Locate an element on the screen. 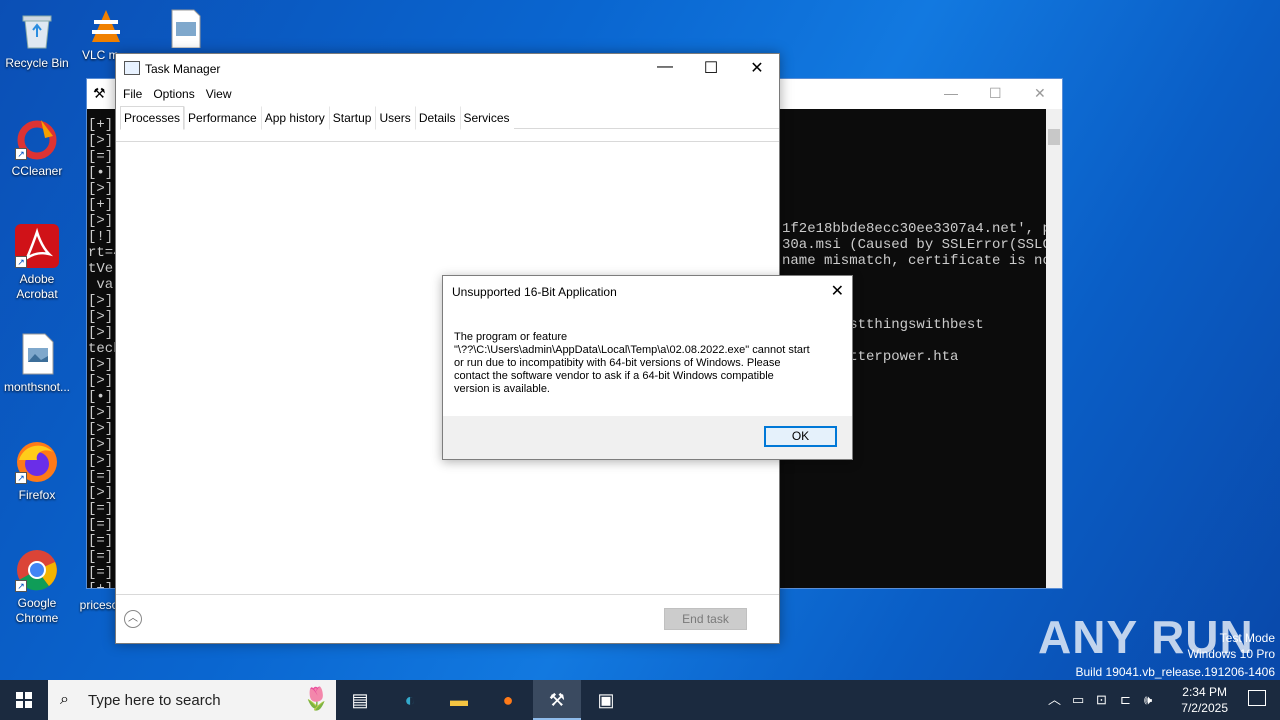  vlc-icon is located at coordinates (106, 26).